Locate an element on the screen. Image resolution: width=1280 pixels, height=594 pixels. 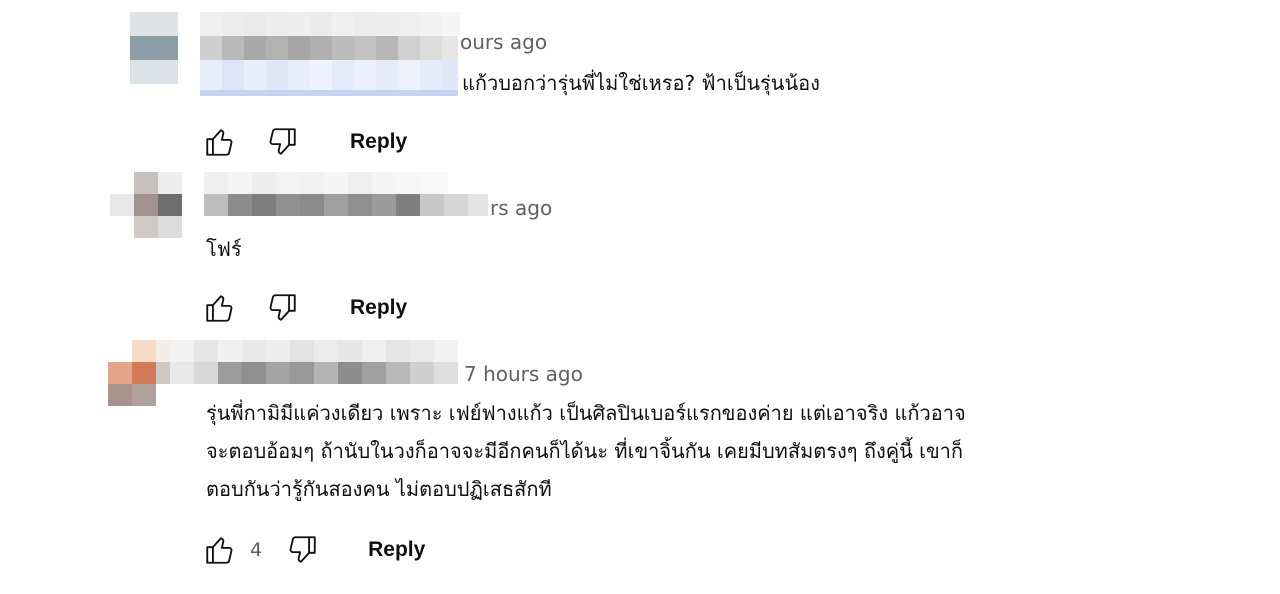
comment-actions: 4 Reply is located at coordinates (313, 550).